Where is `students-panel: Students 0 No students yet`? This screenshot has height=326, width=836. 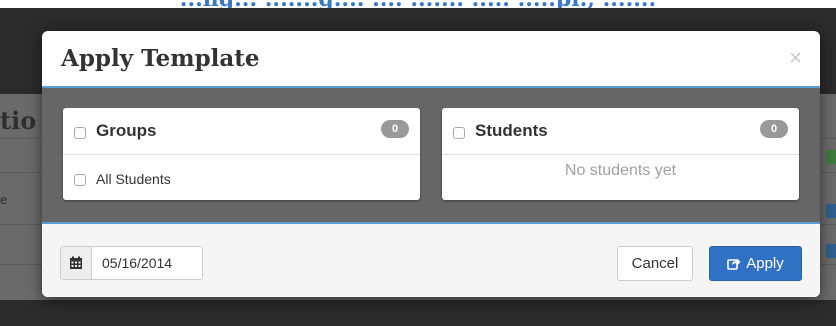
students-panel: Students 0 No students yet is located at coordinates (620, 154).